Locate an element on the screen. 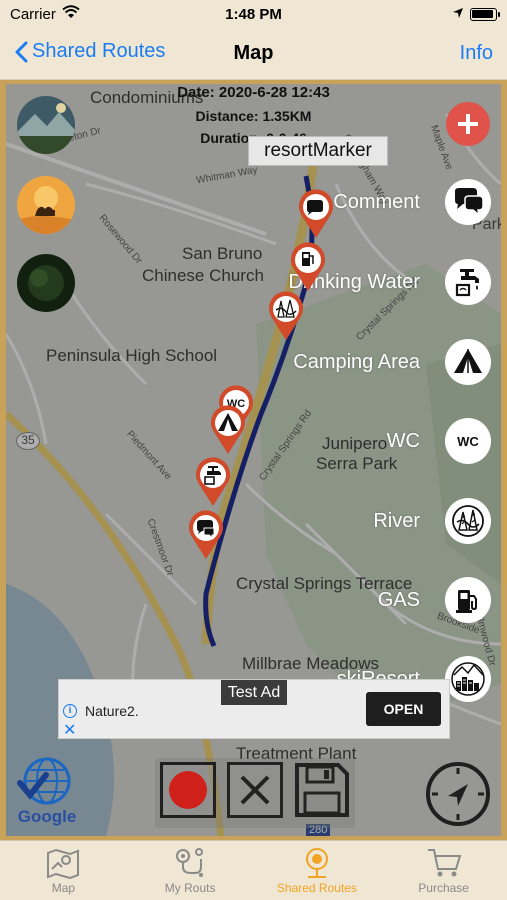  test-ad-badge: Test Ad is located at coordinates (254, 692).